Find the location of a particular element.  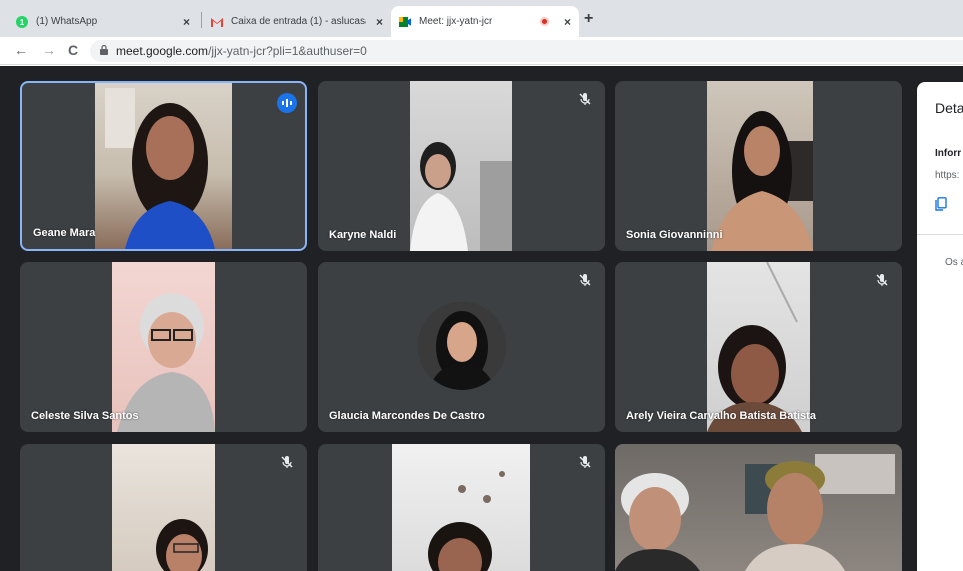

tab-whatsapp: 1 (1) WhatsApp × is located at coordinates (103, 21).